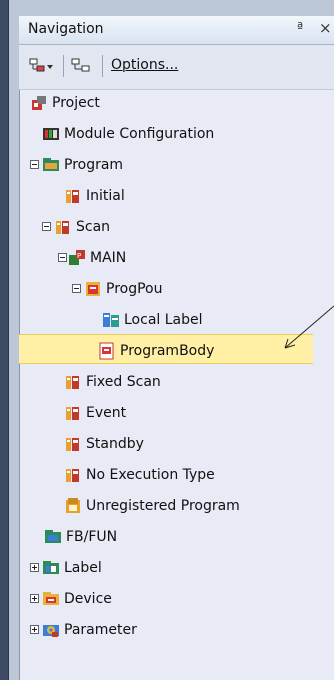 The image size is (334, 680). Describe the element at coordinates (51, 599) in the screenshot. I see `device-icon` at that location.